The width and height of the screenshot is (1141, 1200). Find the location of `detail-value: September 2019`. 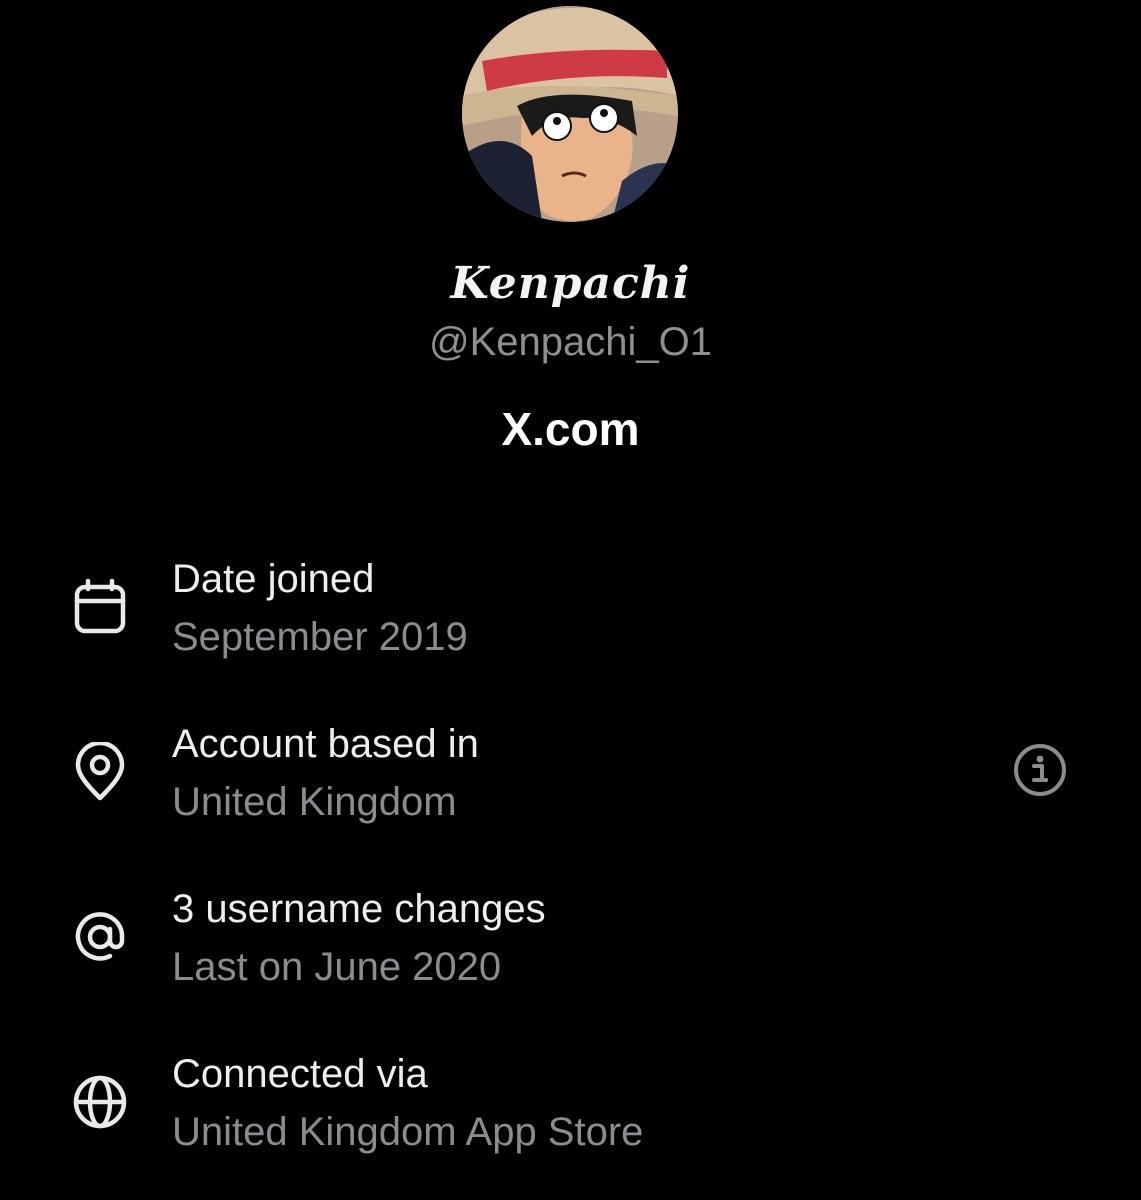

detail-value: September 2019 is located at coordinates (320, 637).